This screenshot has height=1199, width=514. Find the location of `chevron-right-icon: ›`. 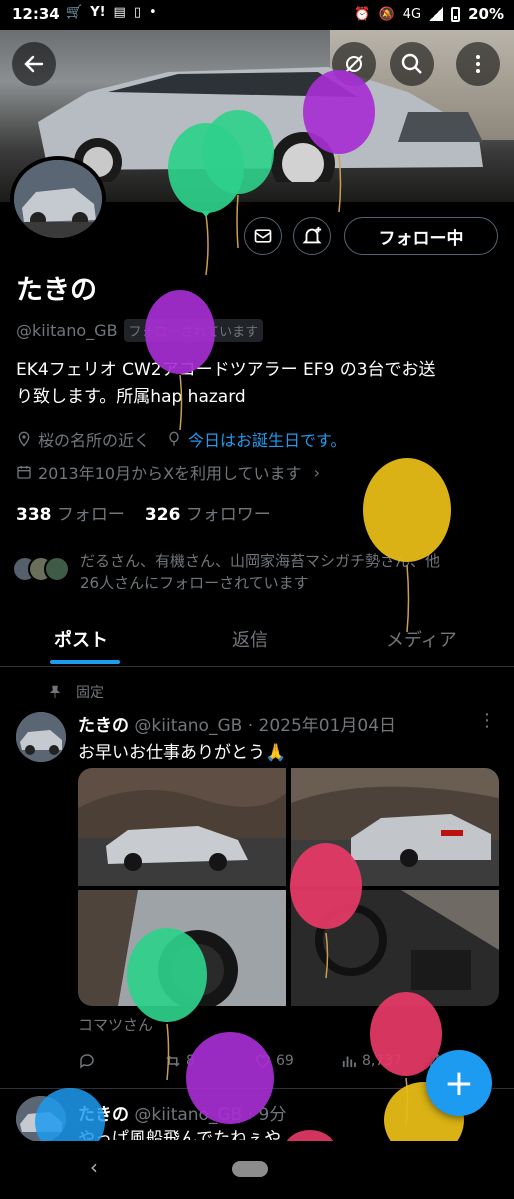

chevron-right-icon: › is located at coordinates (317, 472).